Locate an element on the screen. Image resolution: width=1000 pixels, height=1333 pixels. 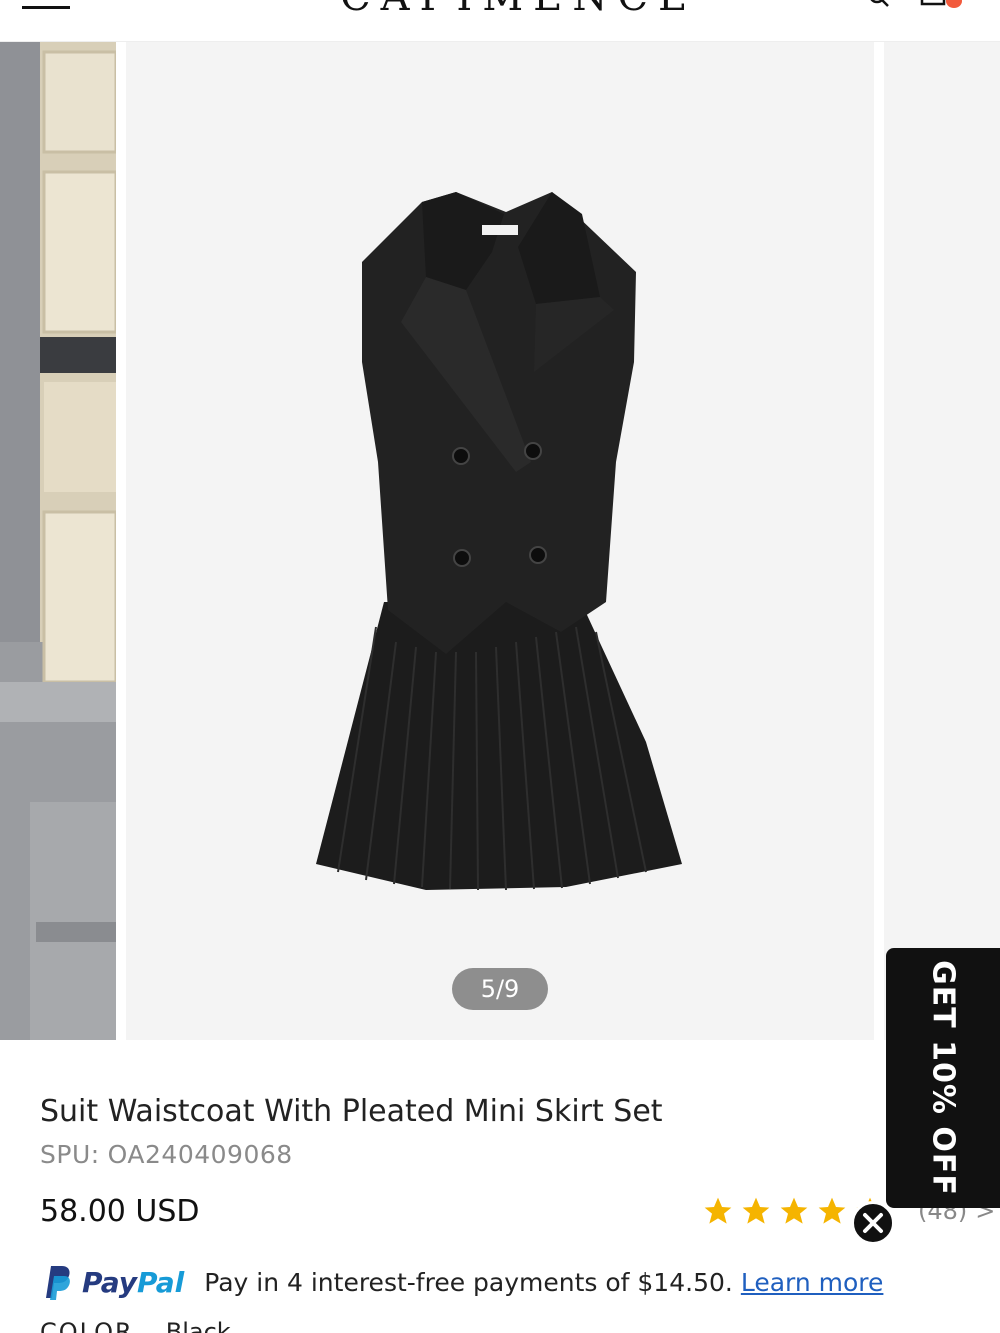
spu-value: OA240409068 is located at coordinates (200, 1154).